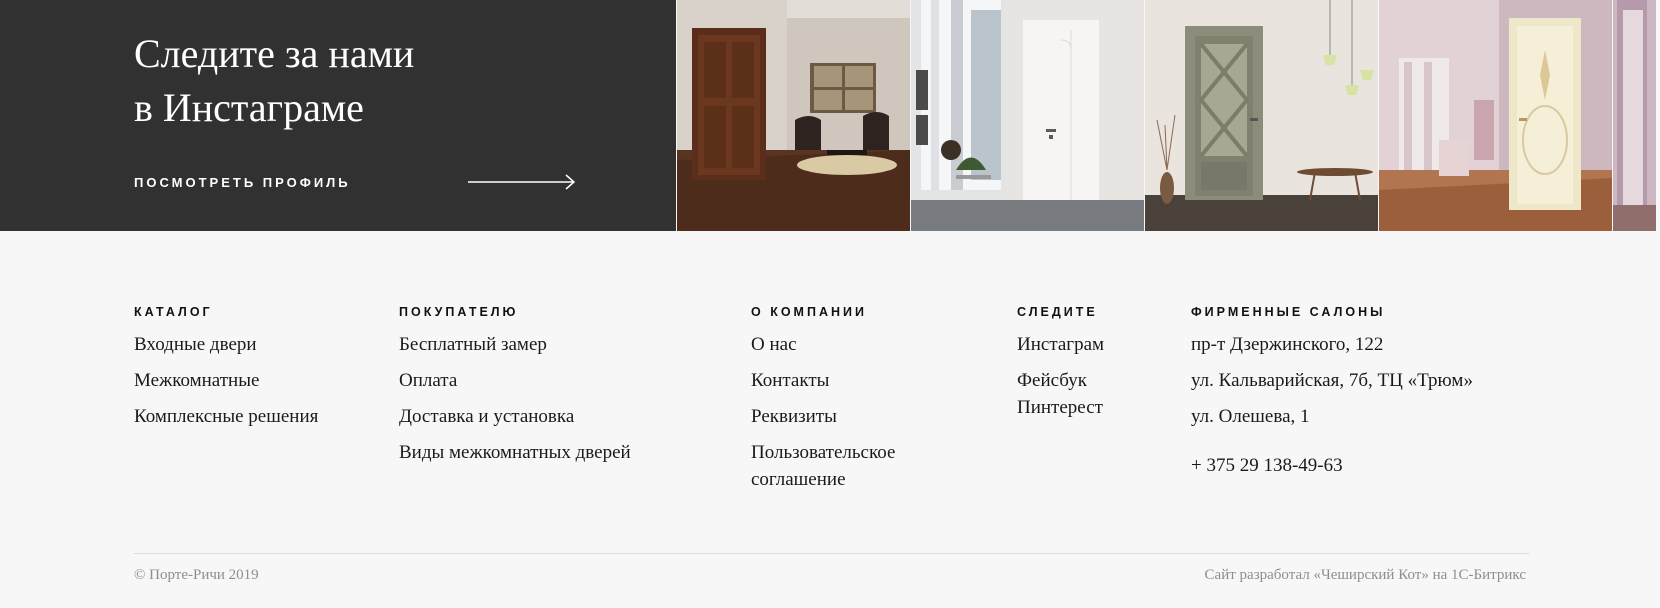 The image size is (1660, 608). I want to click on footer-link-free-measure: Бесплатный замер, so click(515, 344).